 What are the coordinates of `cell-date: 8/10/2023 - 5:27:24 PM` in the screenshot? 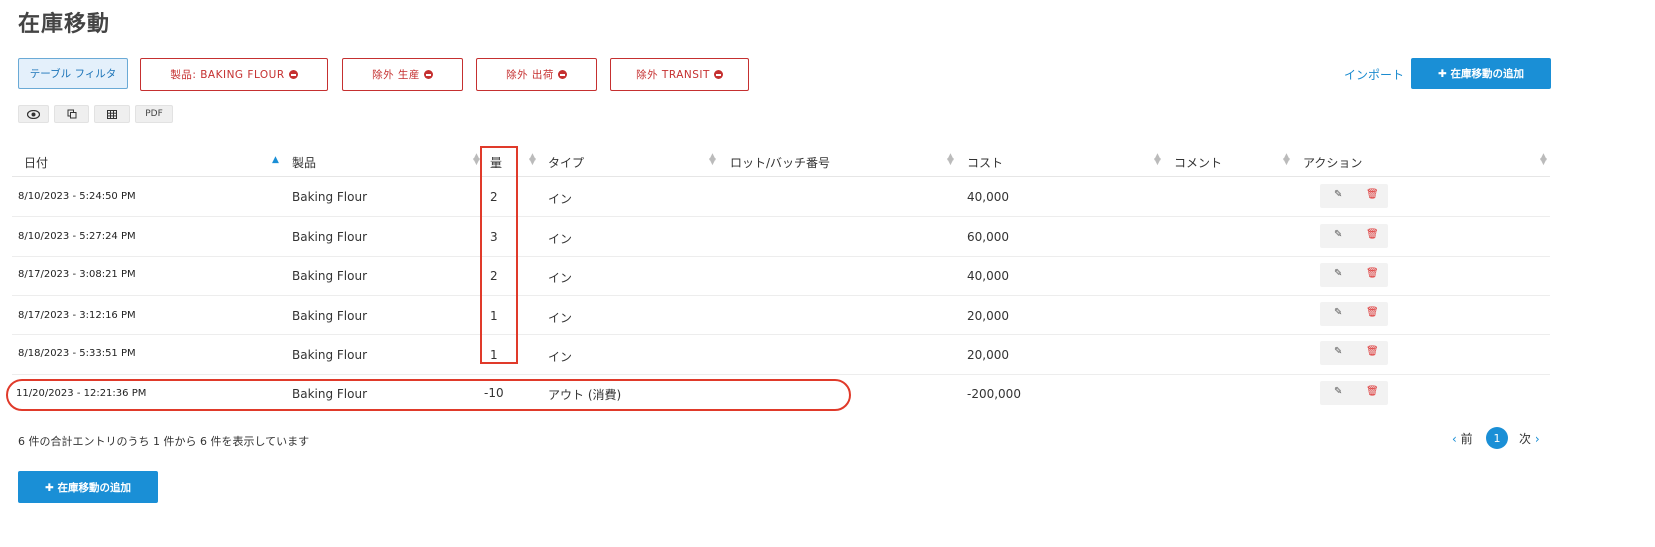 It's located at (77, 236).